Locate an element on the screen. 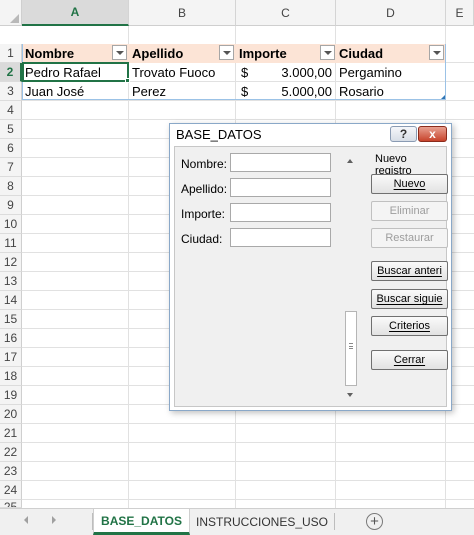 The image size is (474, 535). row-header-12: 12 is located at coordinates (11, 262).